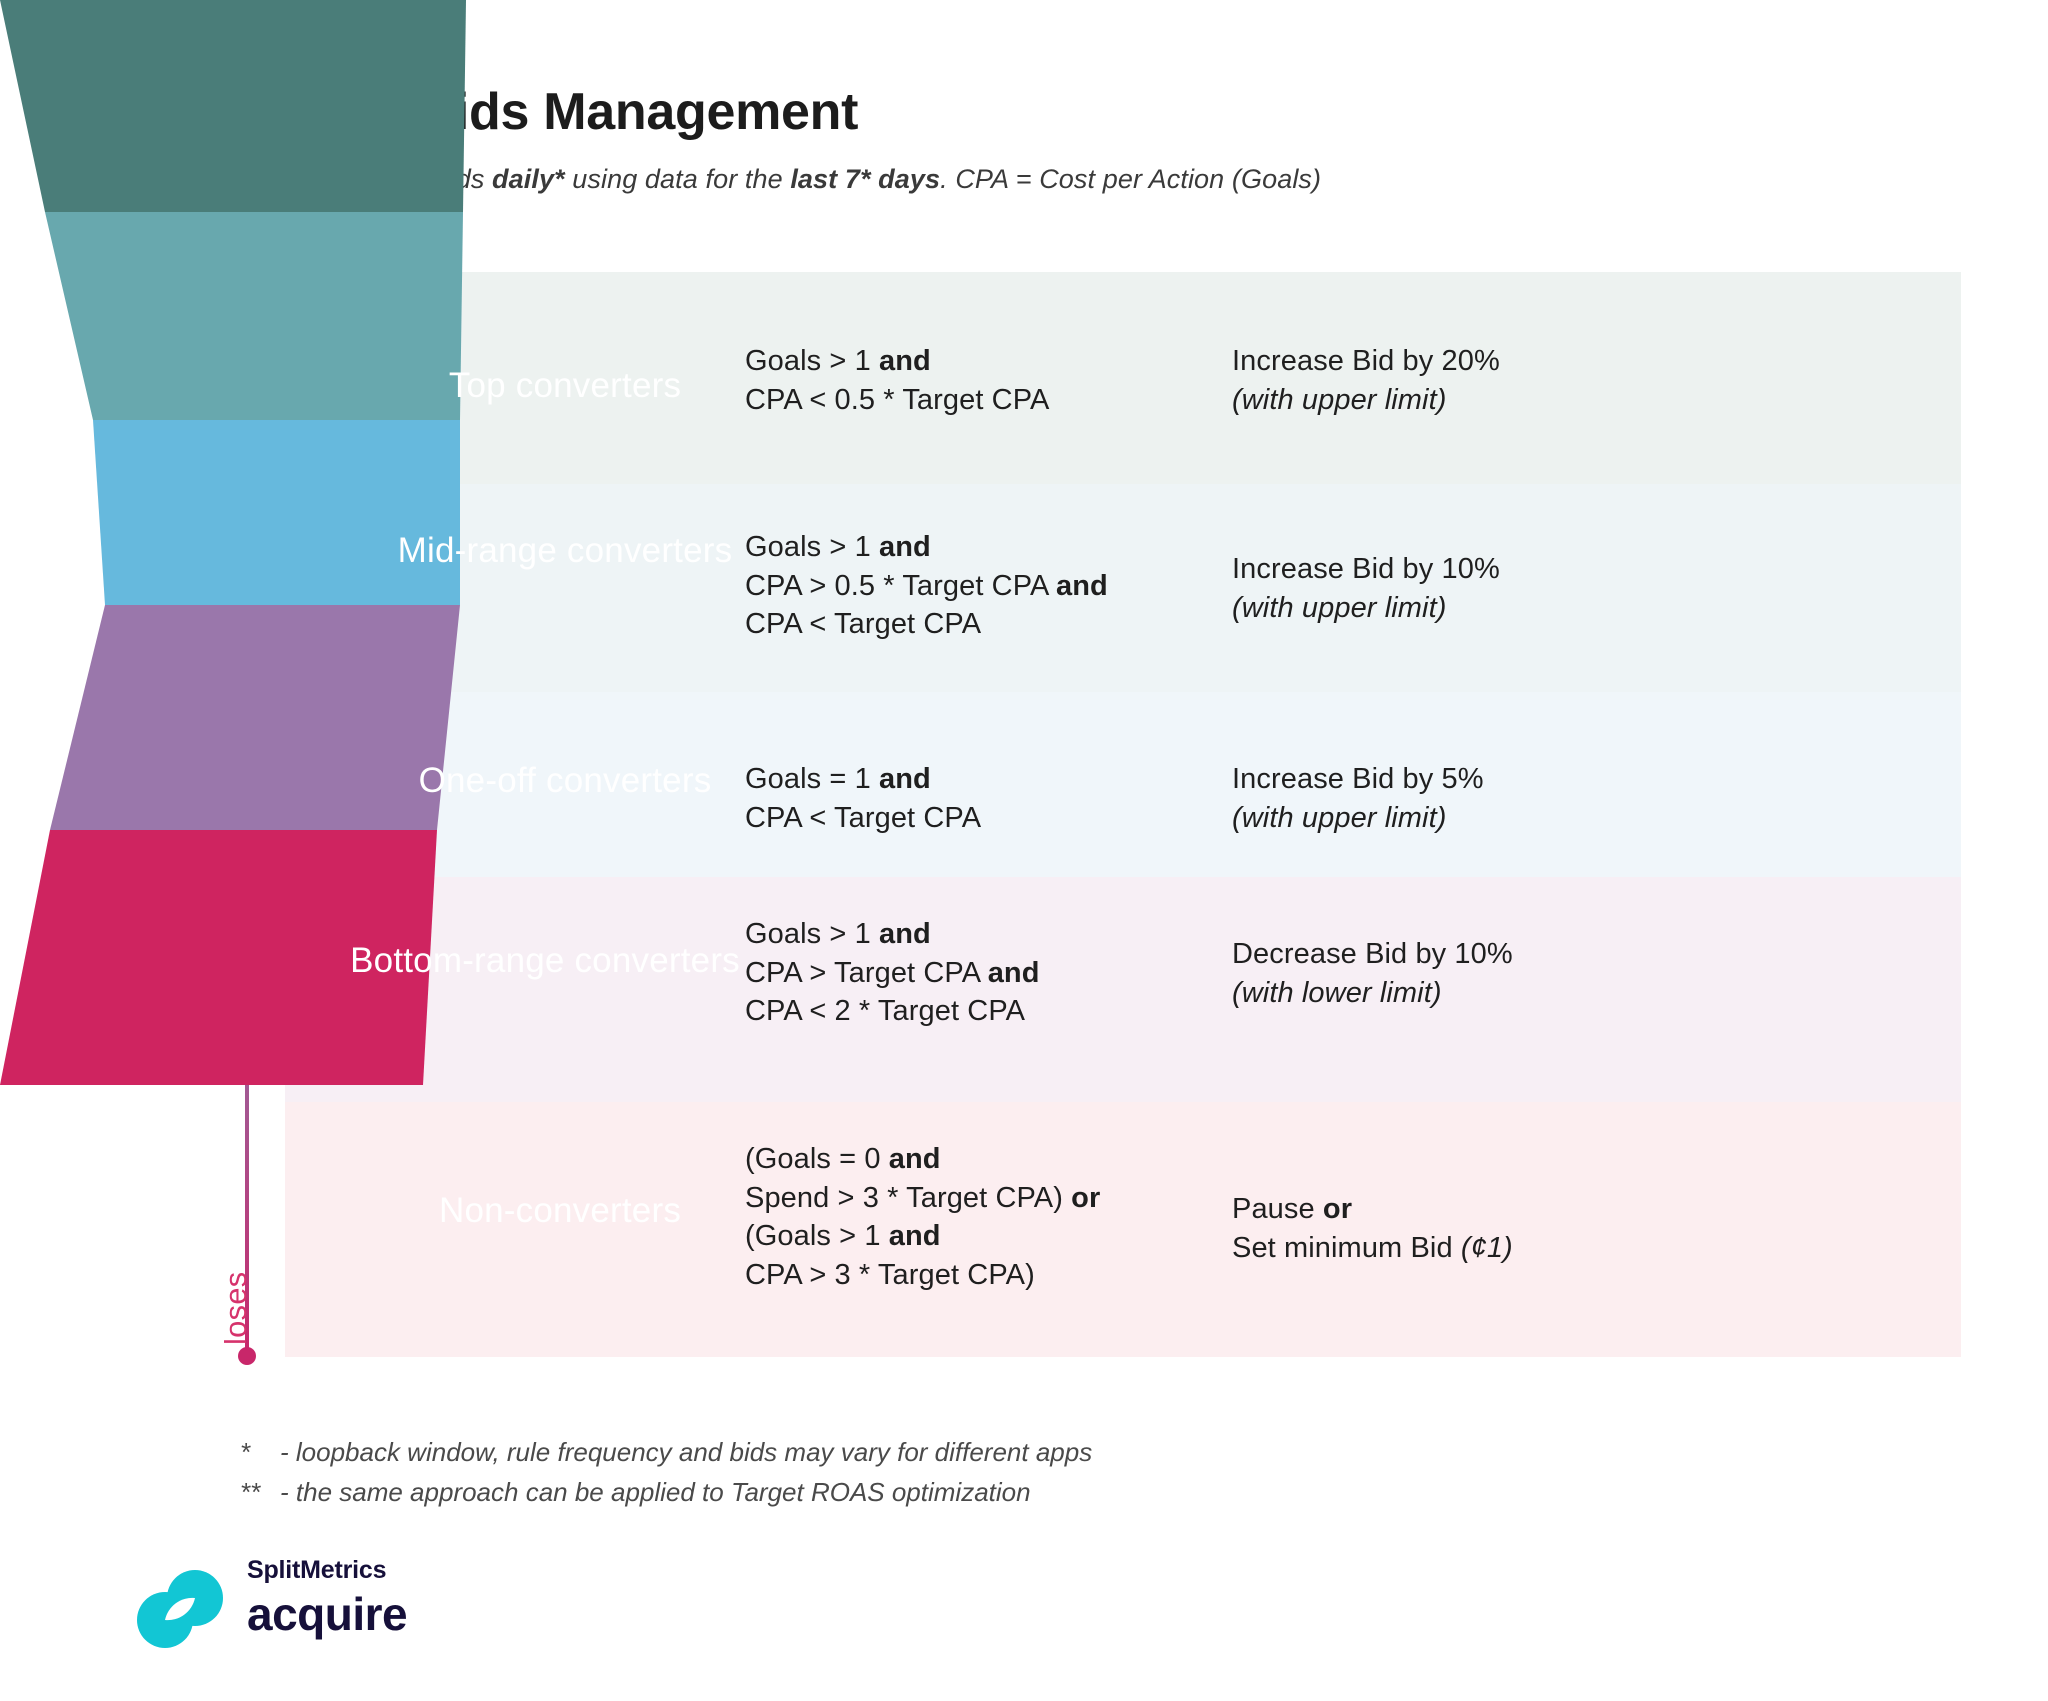 Image resolution: width=2048 pixels, height=1701 pixels. I want to click on action-line: (with lower limit), so click(1372, 993).